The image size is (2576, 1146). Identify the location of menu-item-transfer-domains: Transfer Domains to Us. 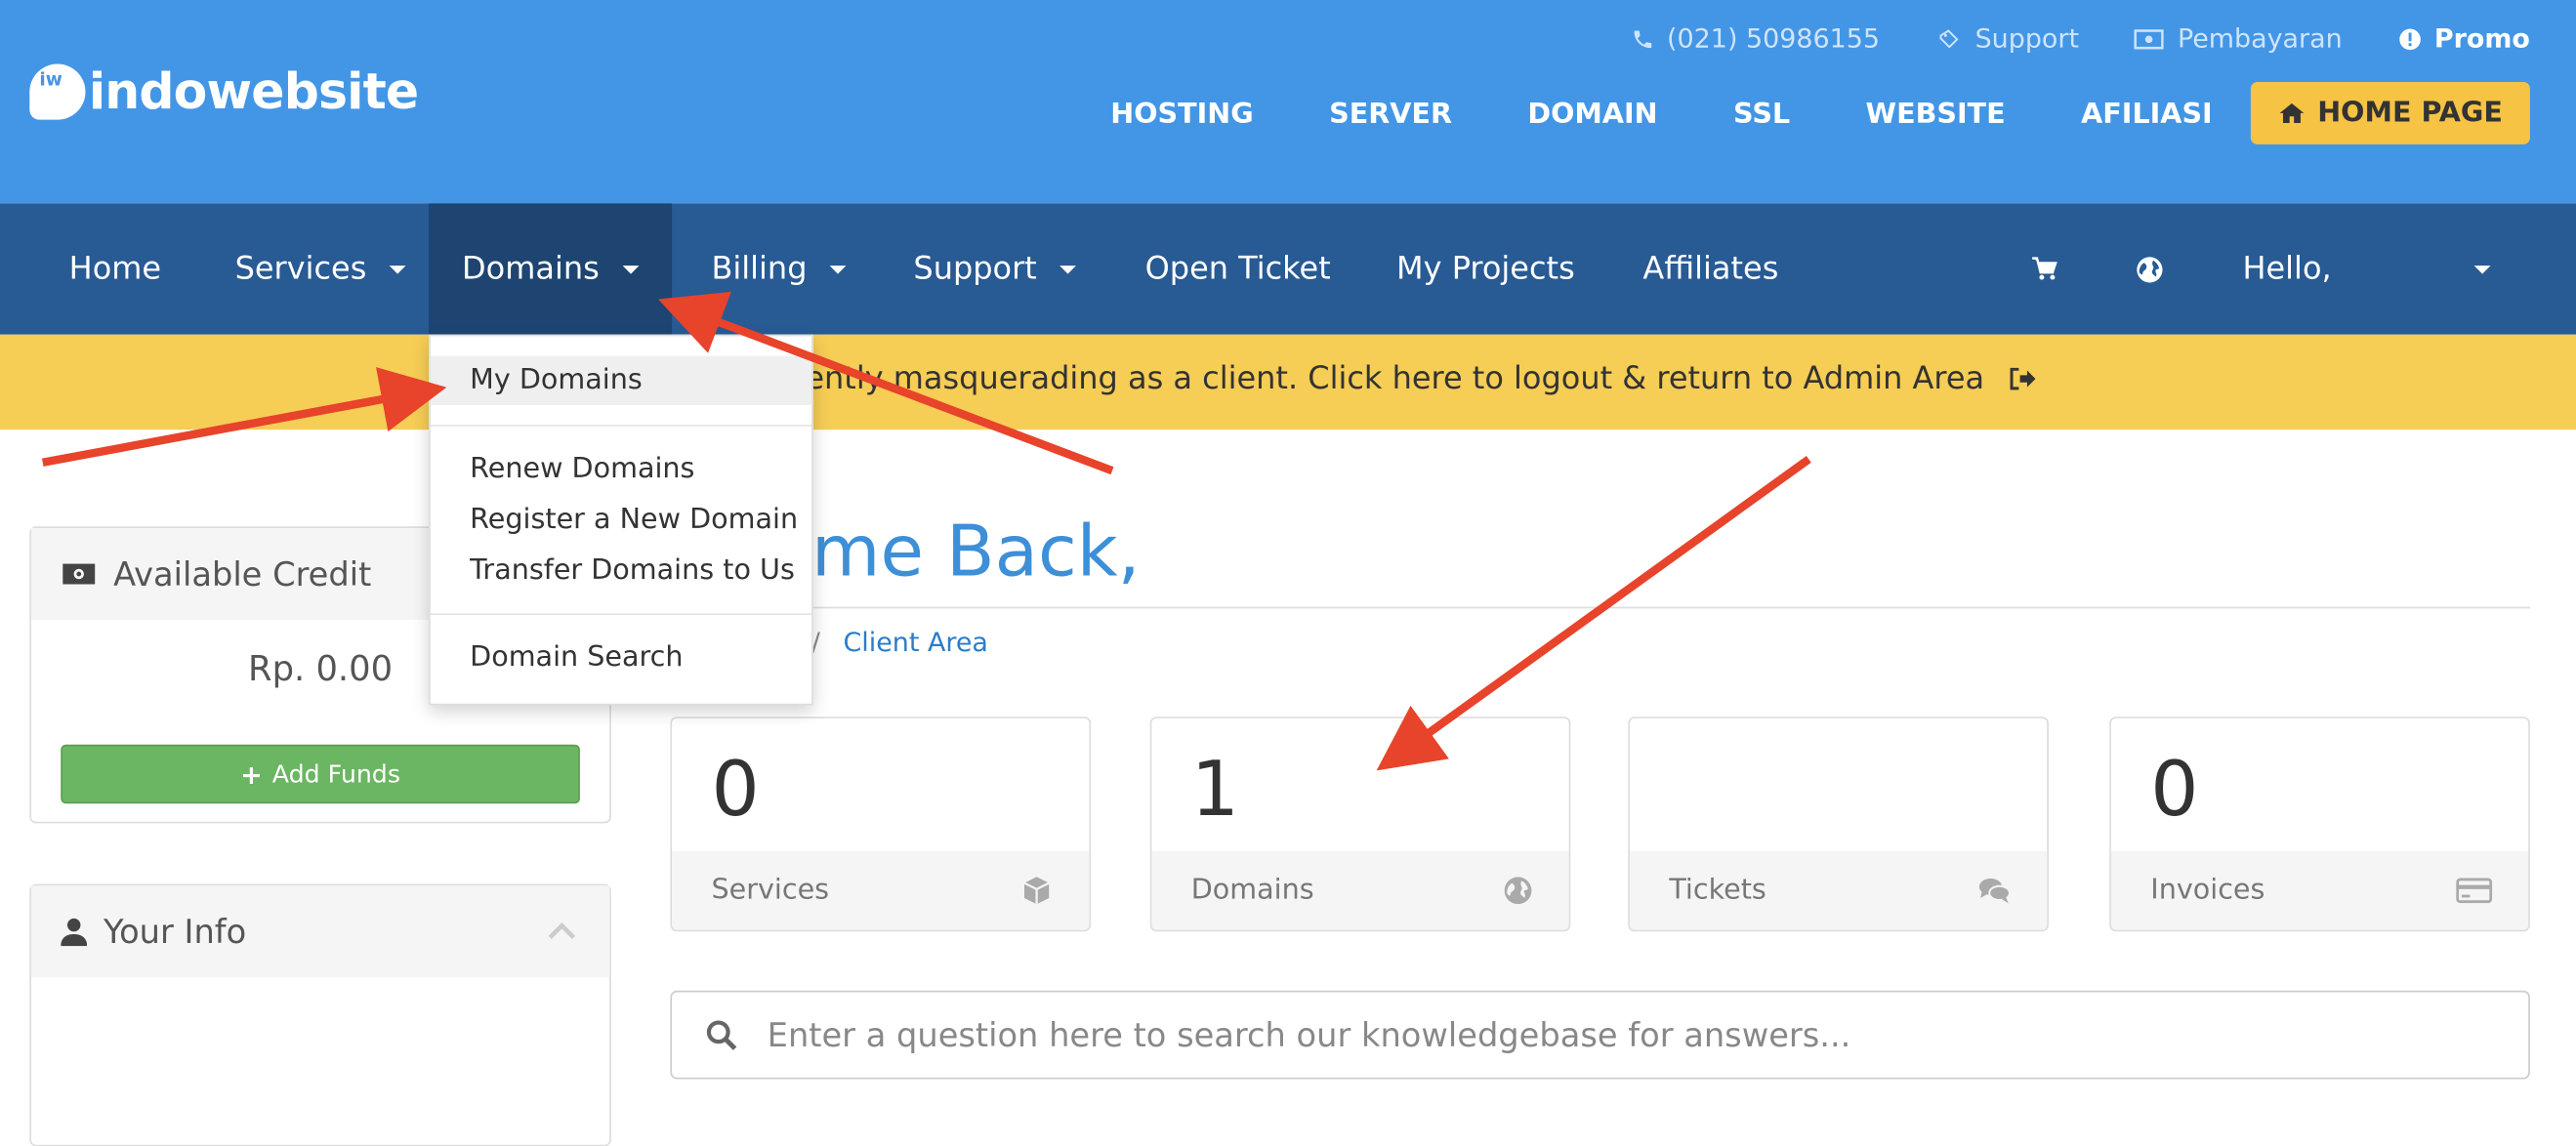
(621, 570).